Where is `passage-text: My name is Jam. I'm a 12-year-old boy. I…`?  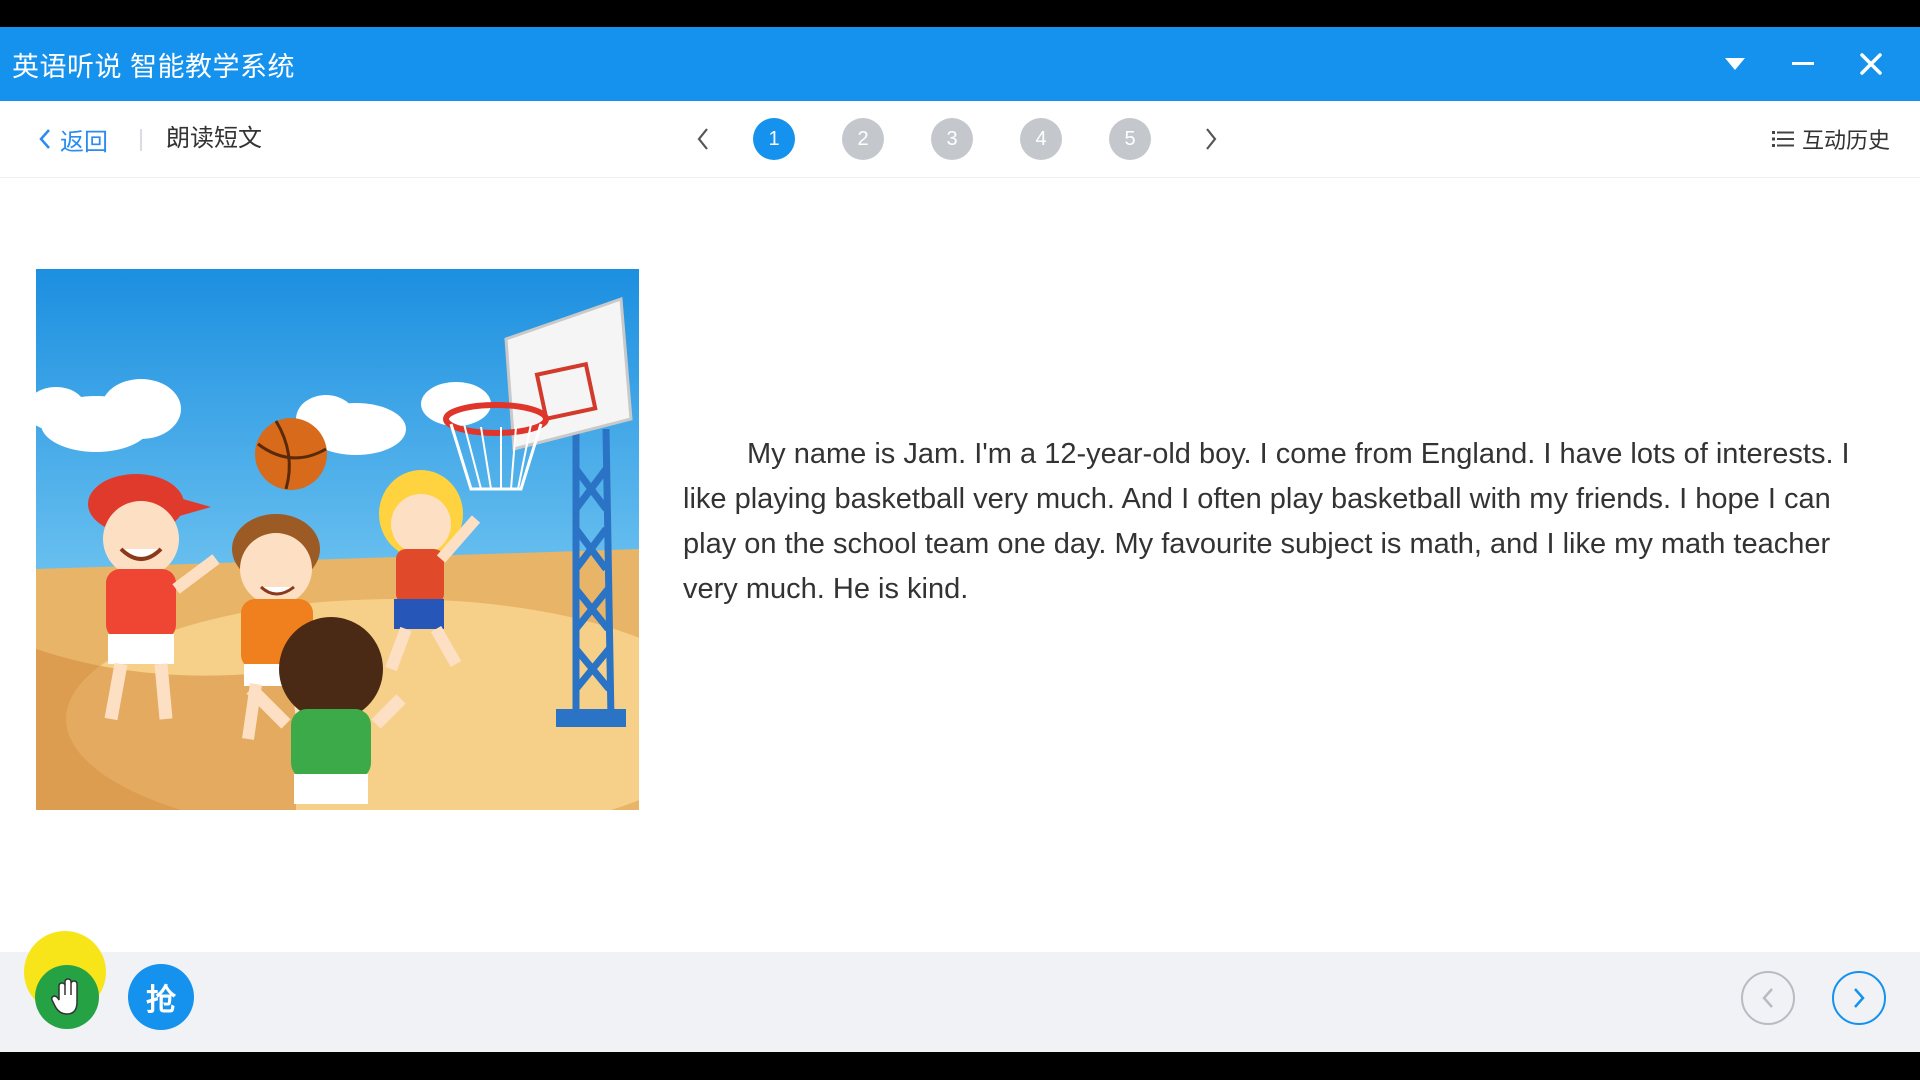
passage-text: My name is Jam. I'm a 12-year-old boy. I… is located at coordinates (1266, 521).